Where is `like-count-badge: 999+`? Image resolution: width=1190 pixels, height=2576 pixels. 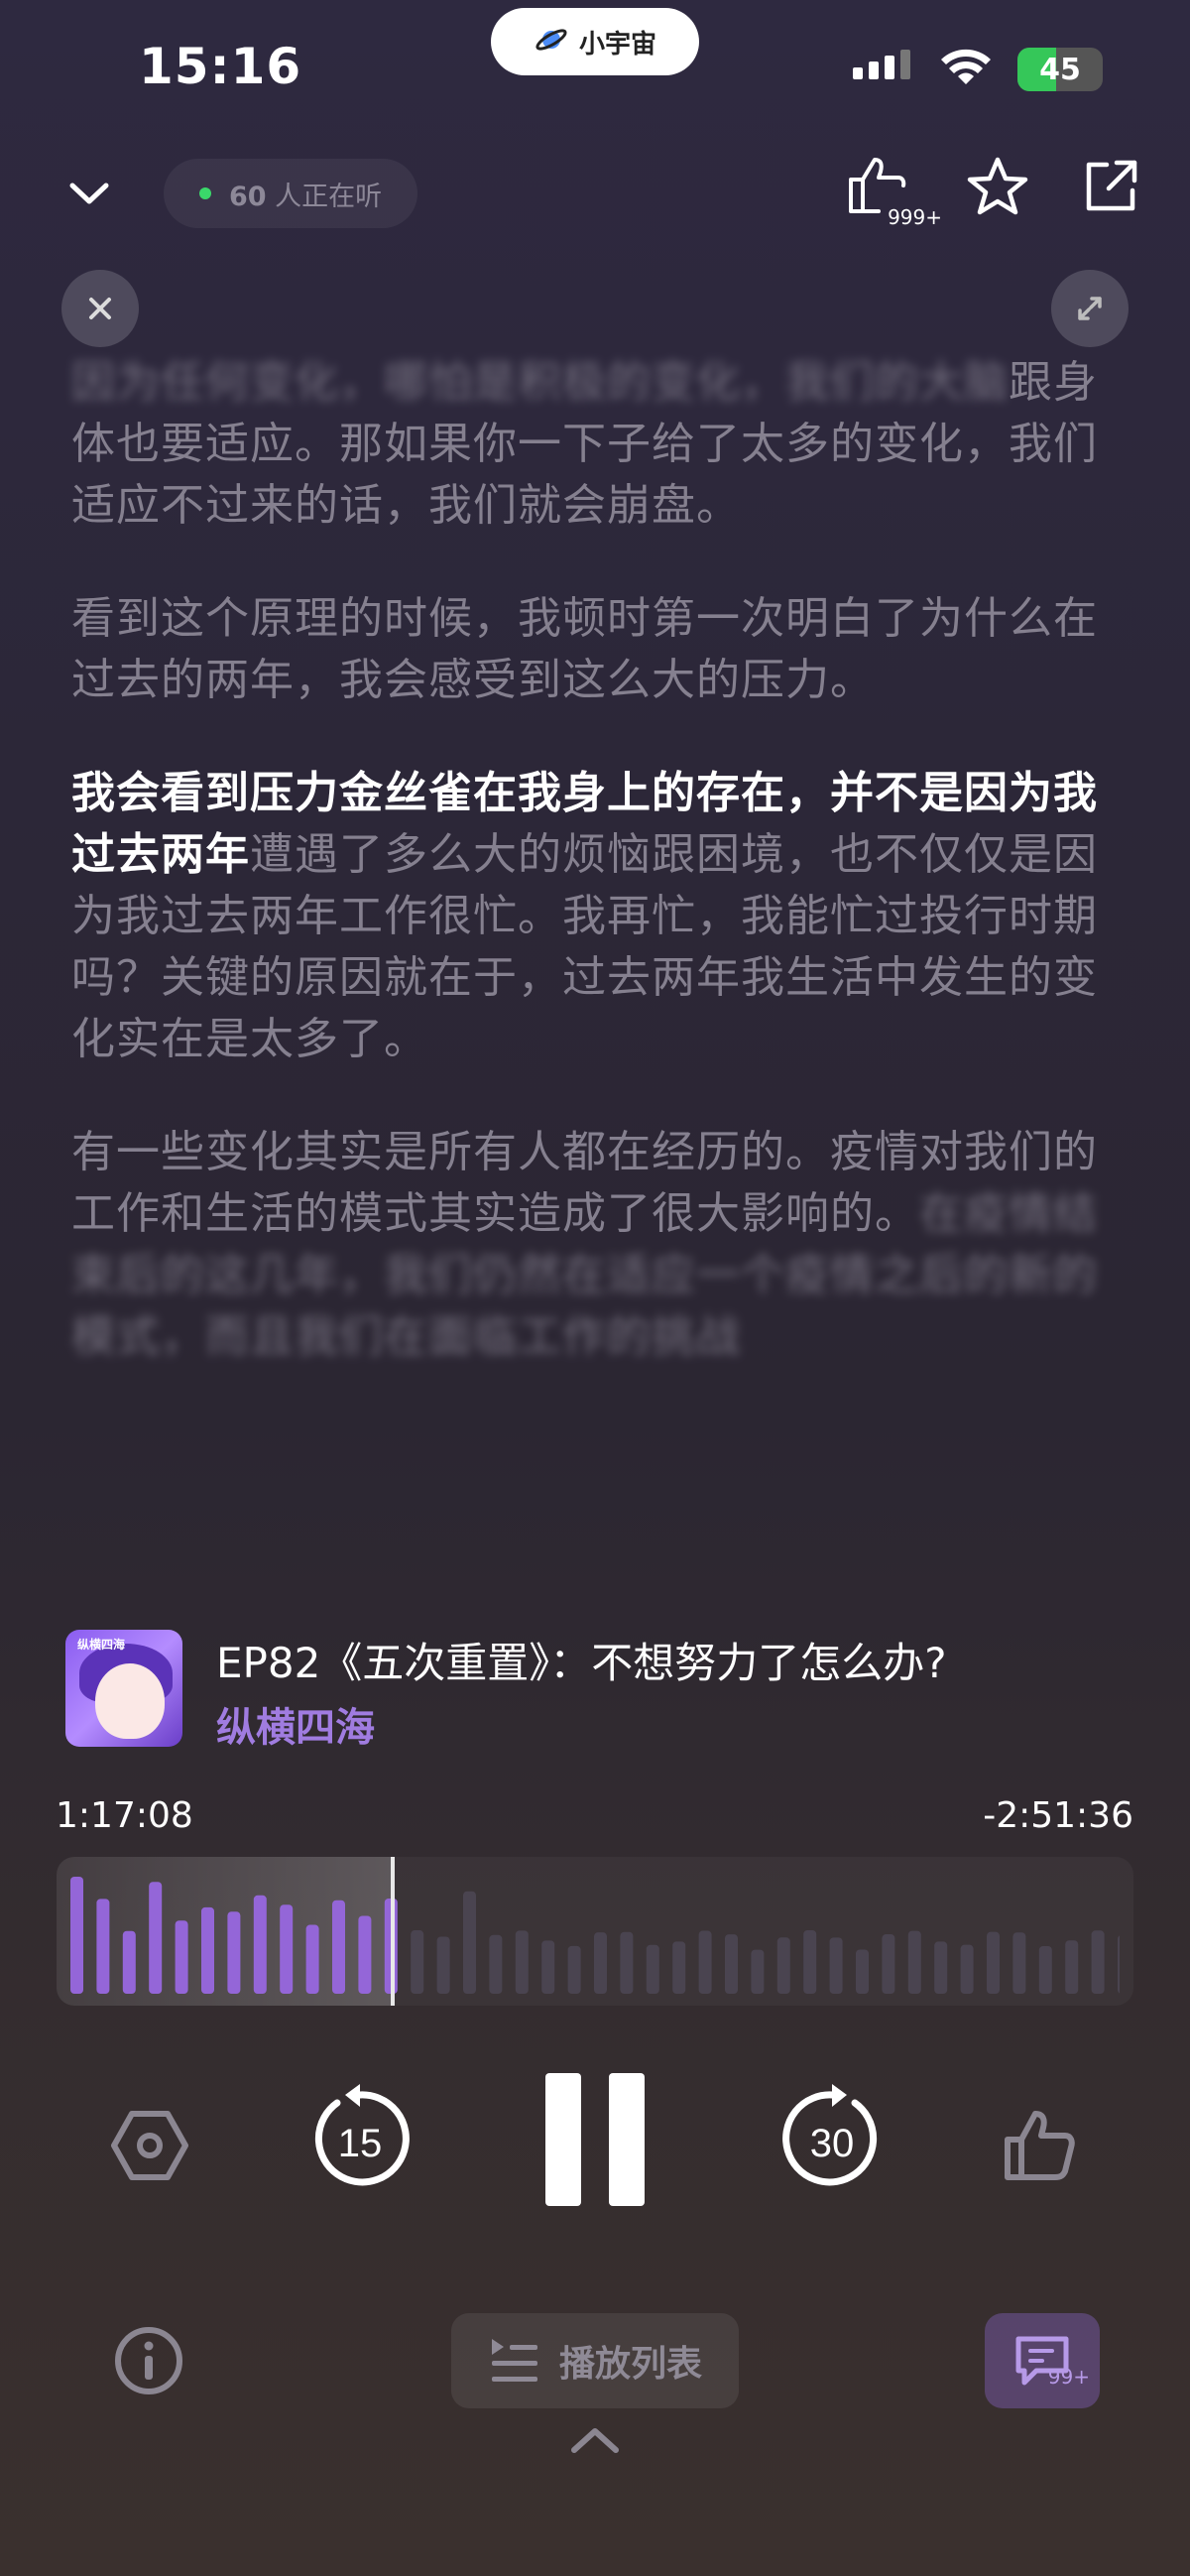
like-count-badge: 999+ is located at coordinates (915, 217).